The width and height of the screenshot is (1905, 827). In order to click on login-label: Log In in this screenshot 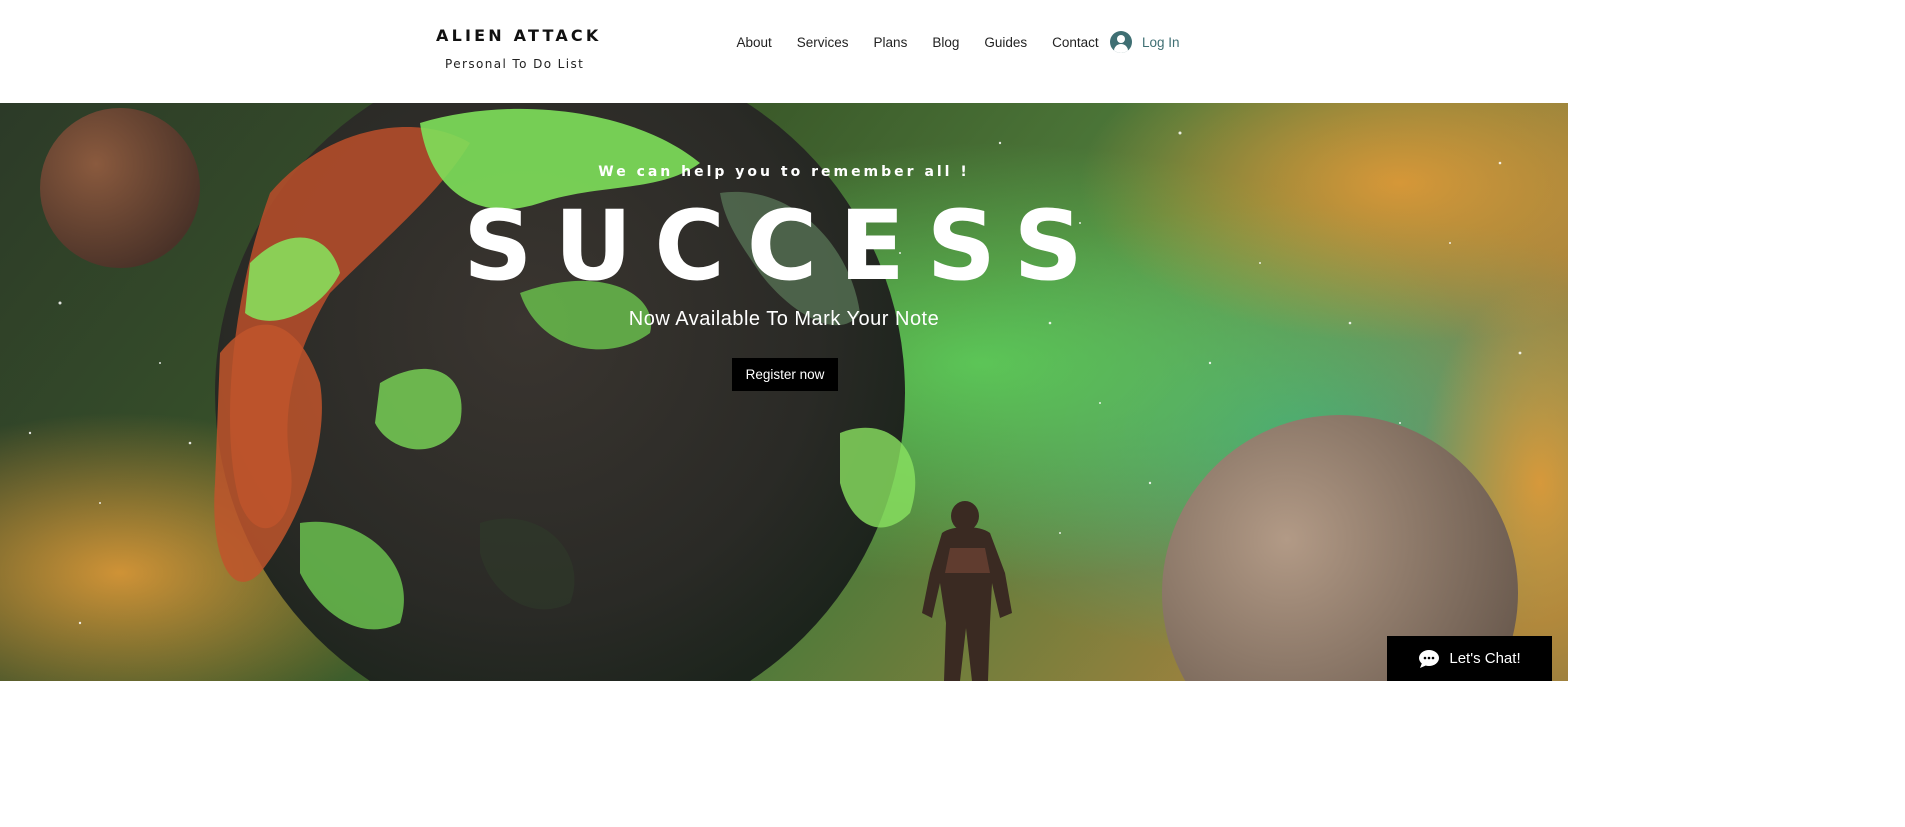, I will do `click(1161, 42)`.